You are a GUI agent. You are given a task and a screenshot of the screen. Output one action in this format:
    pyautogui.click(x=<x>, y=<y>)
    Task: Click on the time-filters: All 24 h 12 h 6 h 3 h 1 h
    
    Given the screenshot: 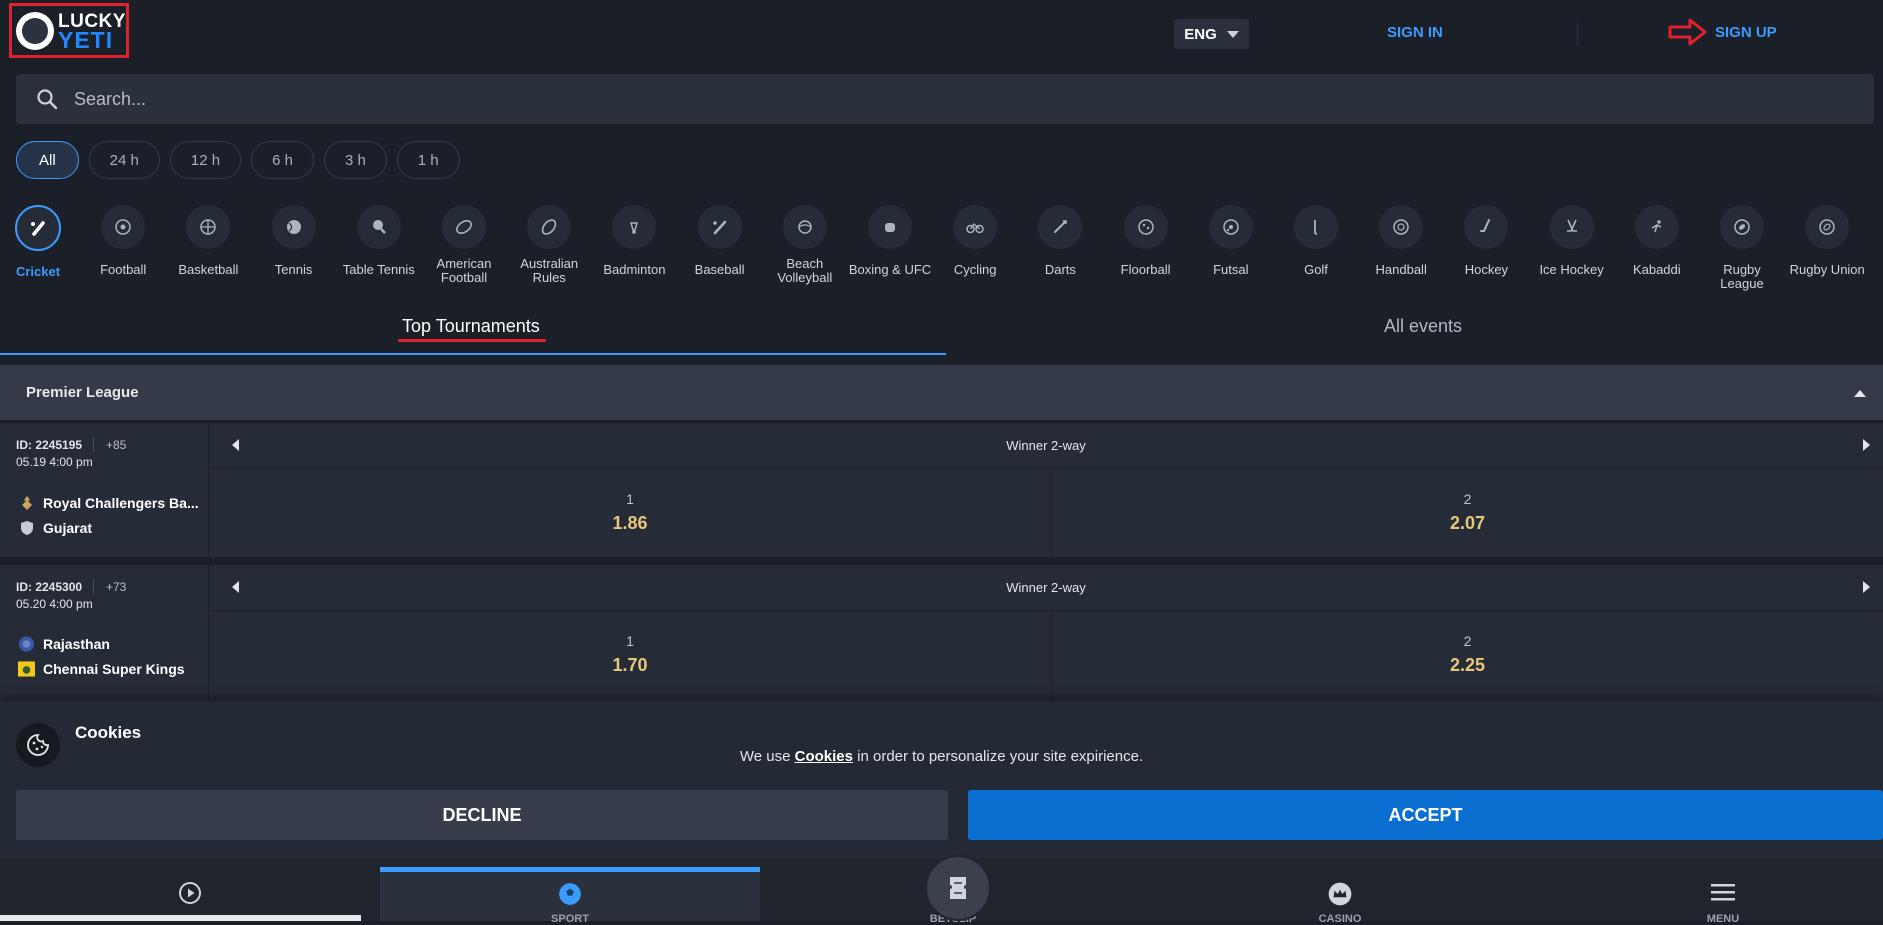 What is the action you would take?
    pyautogui.click(x=238, y=160)
    